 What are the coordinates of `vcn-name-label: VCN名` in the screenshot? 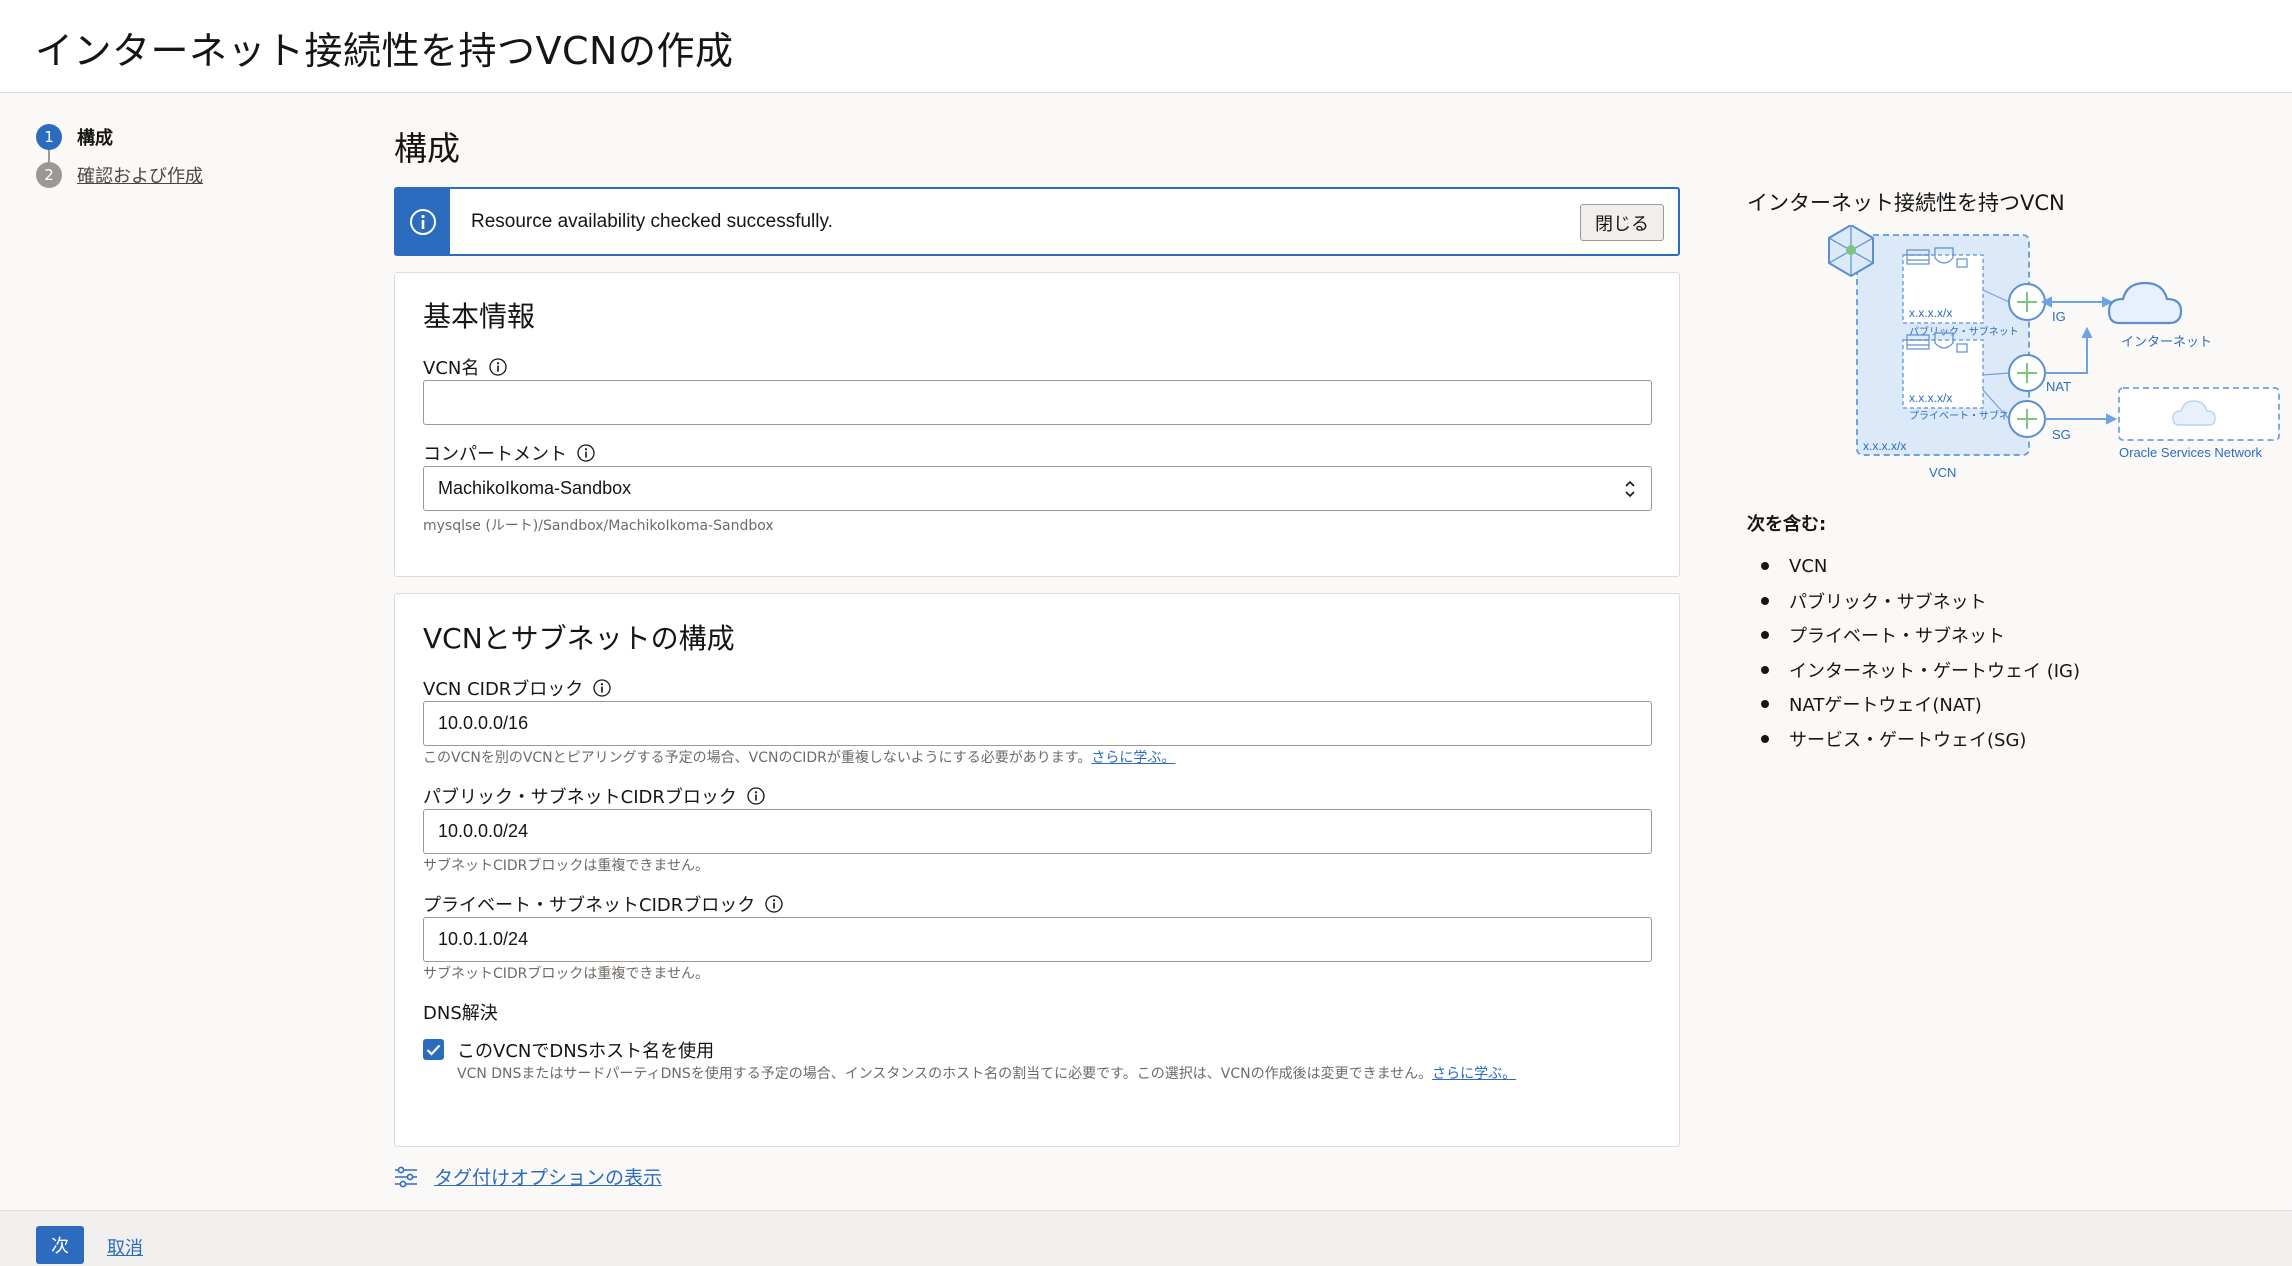 It's located at (465, 367).